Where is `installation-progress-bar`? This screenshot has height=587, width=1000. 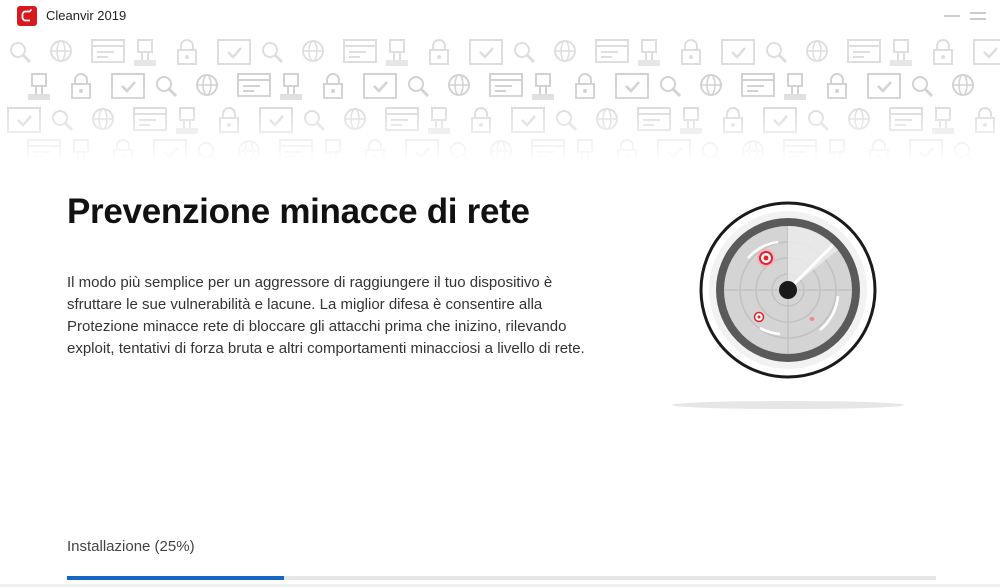
installation-progress-bar is located at coordinates (501, 578).